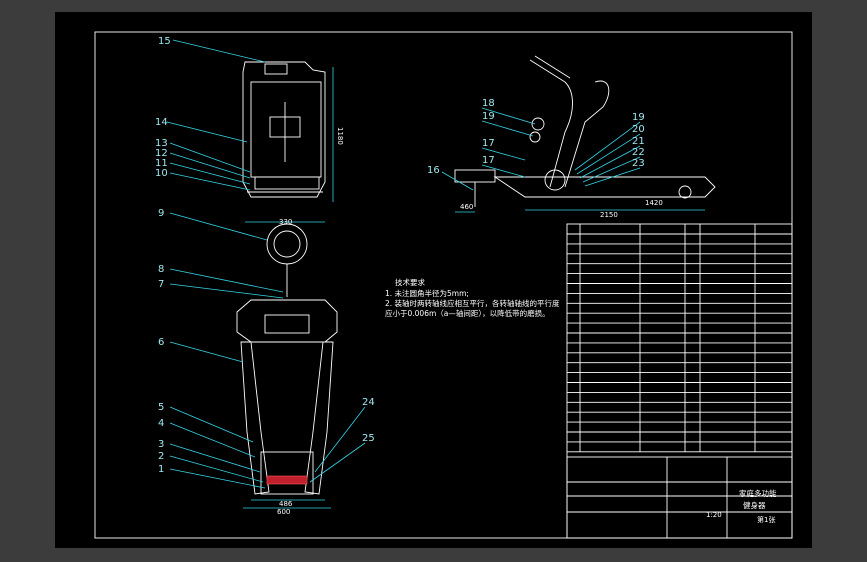  I want to click on dim-inner-width: 486, so click(286, 504).